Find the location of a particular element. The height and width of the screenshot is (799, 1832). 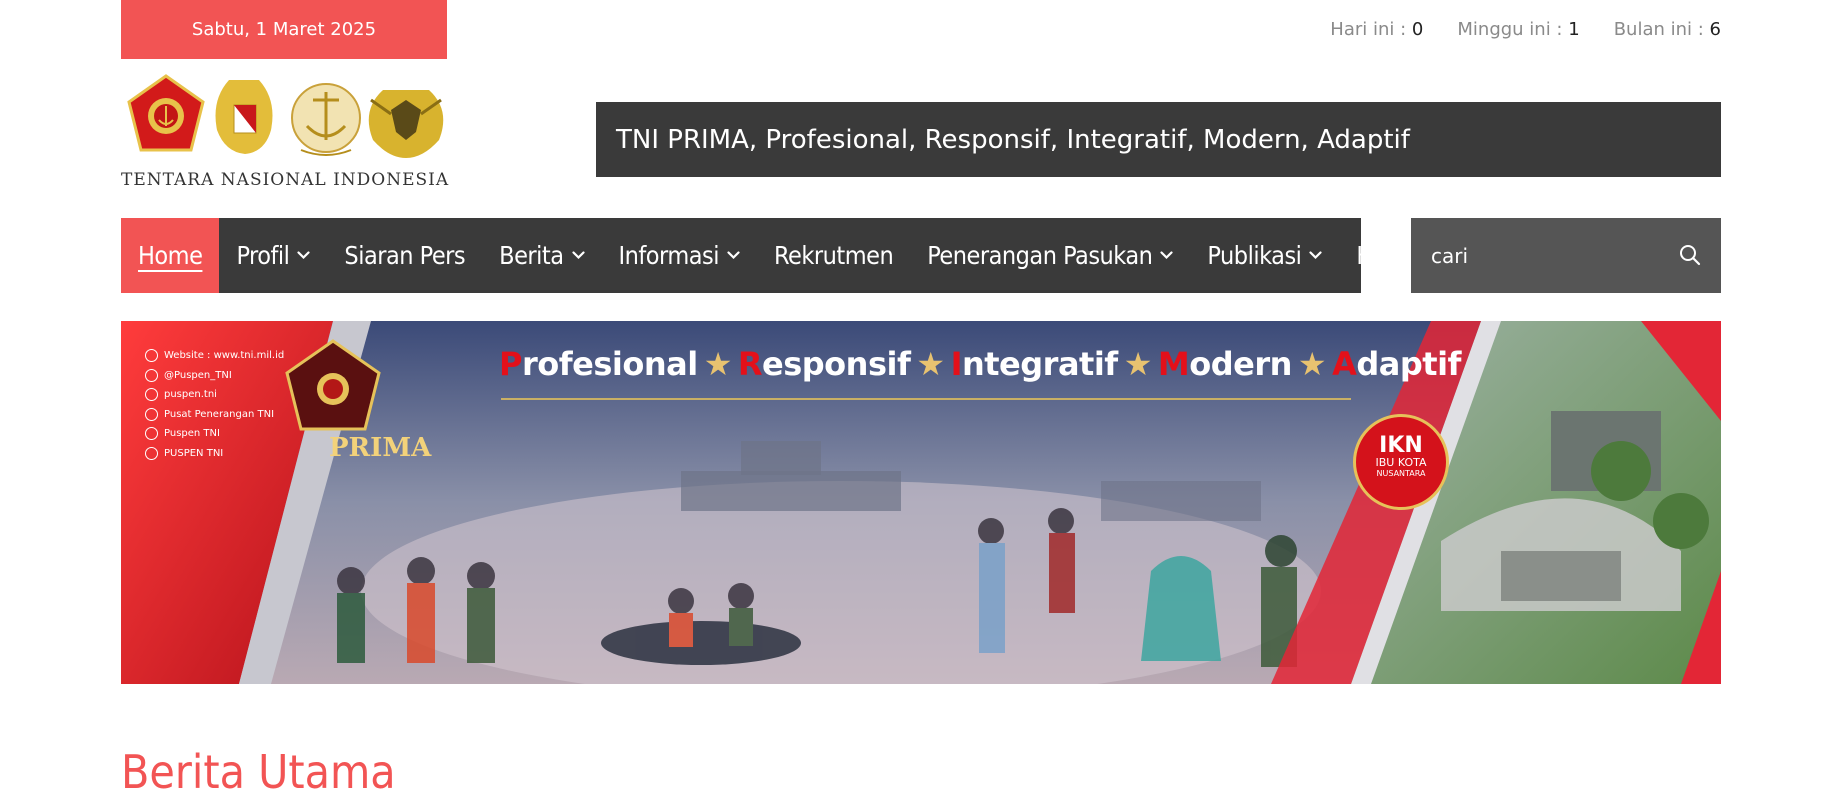

search-input is located at coordinates (1542, 255).